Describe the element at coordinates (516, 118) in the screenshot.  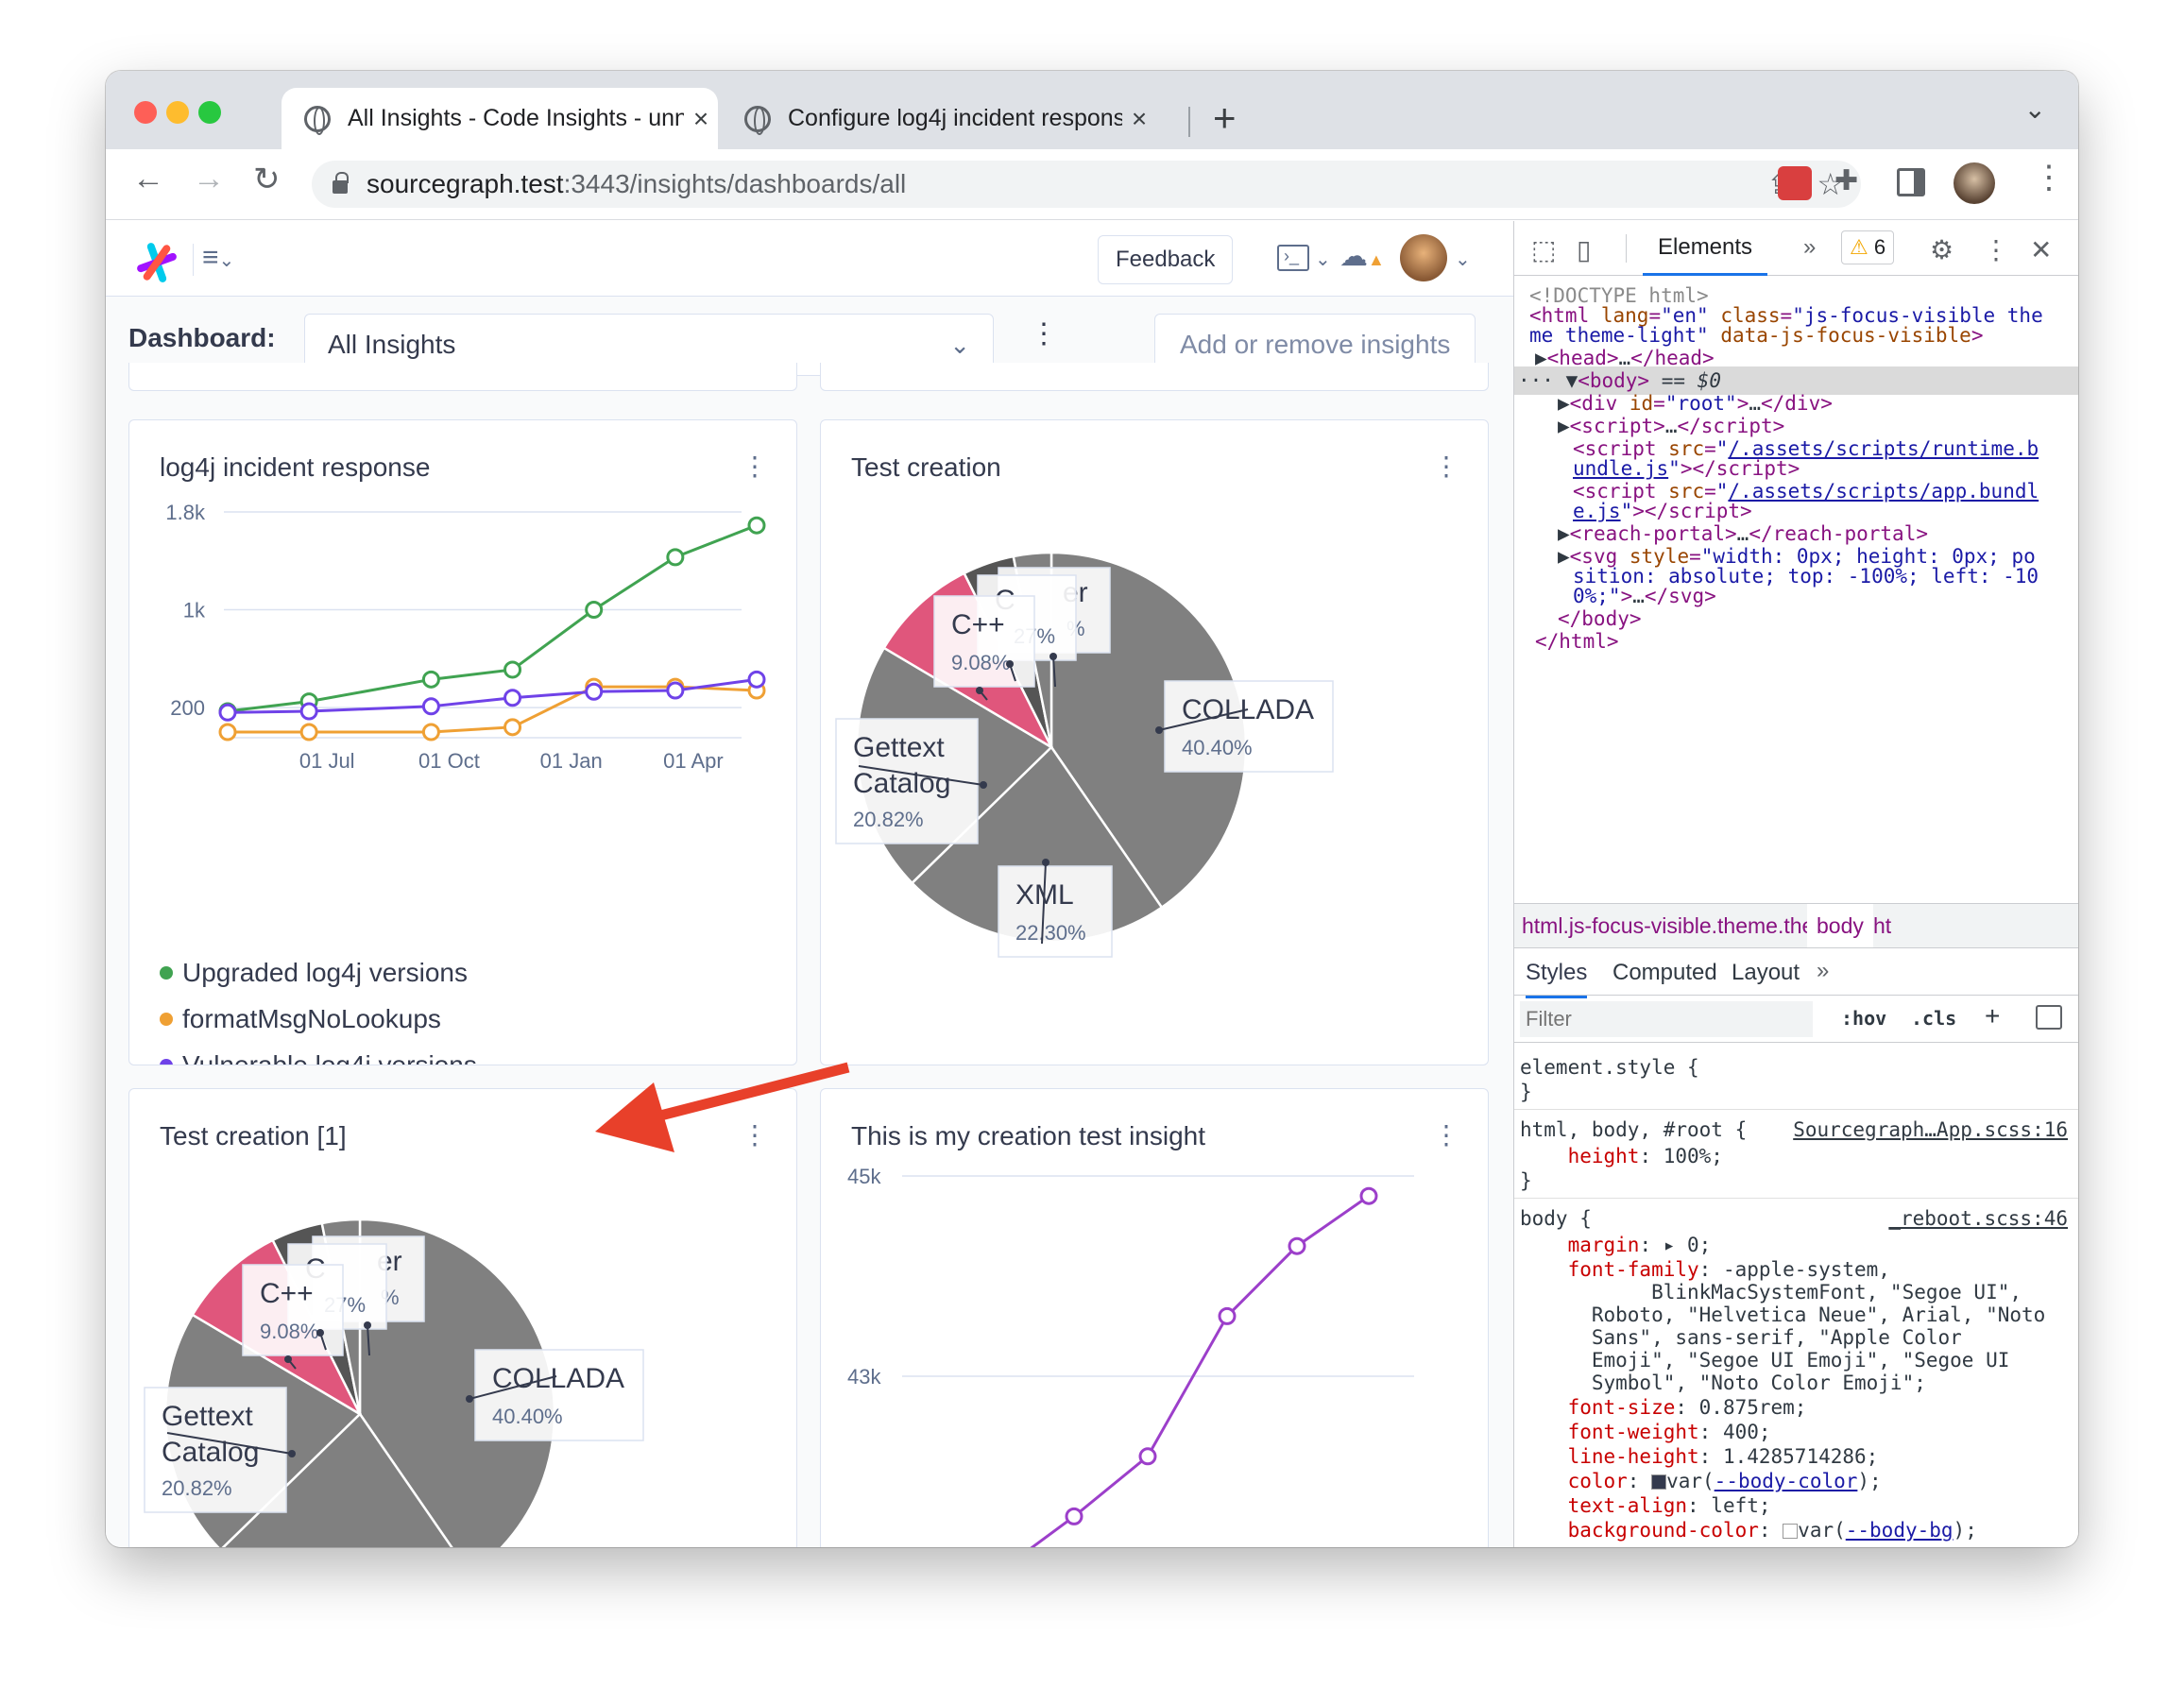
I see `tab-title: All Insights - Code Insights - unnamed` at that location.